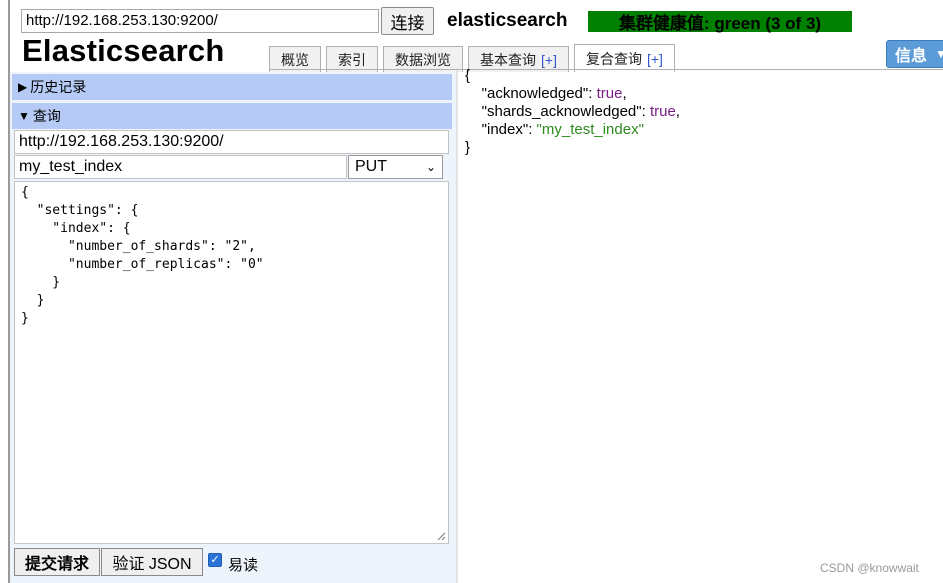 This screenshot has width=943, height=583. What do you see at coordinates (152, 562) in the screenshot?
I see `validate-json-button: 验证 JSON` at bounding box center [152, 562].